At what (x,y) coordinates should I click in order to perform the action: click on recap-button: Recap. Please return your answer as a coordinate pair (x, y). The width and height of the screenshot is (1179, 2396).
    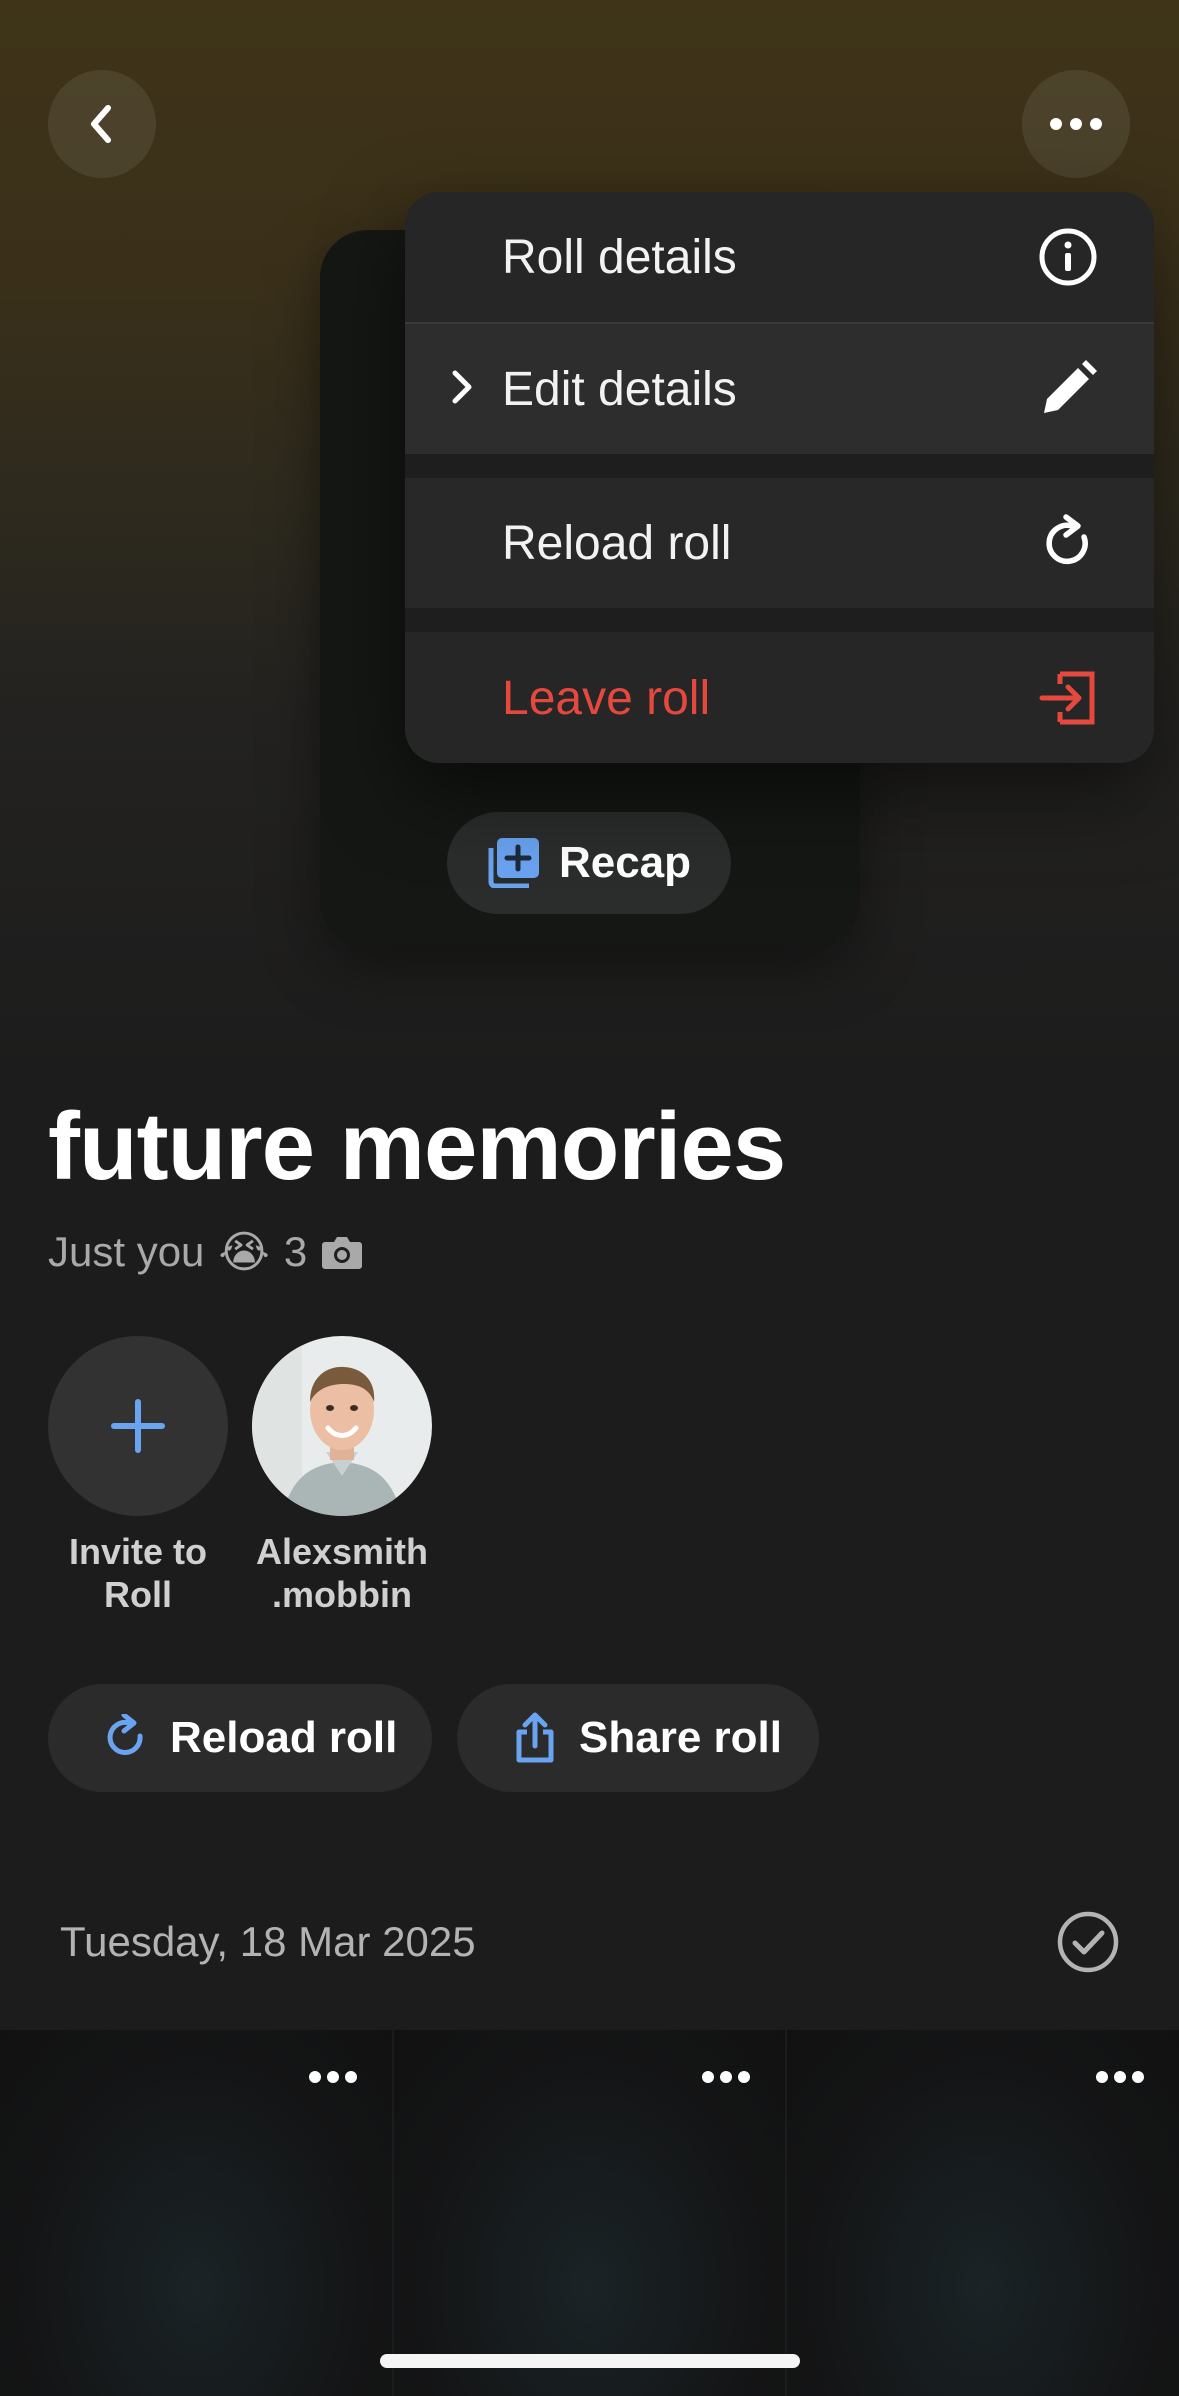
    Looking at the image, I should click on (589, 863).